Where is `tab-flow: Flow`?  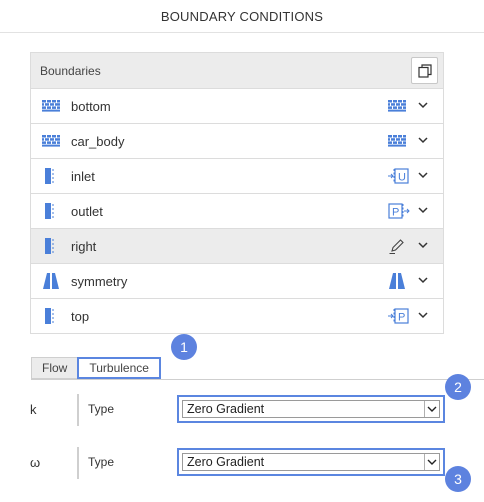
tab-flow: Flow is located at coordinates (55, 368).